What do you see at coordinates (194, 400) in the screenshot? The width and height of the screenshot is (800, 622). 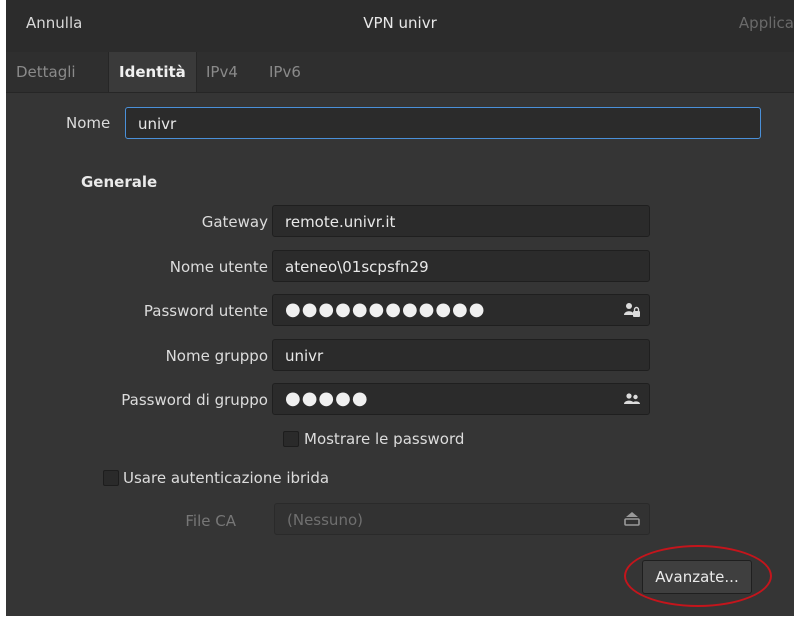 I see `group-password-label: Password di gruppo` at bounding box center [194, 400].